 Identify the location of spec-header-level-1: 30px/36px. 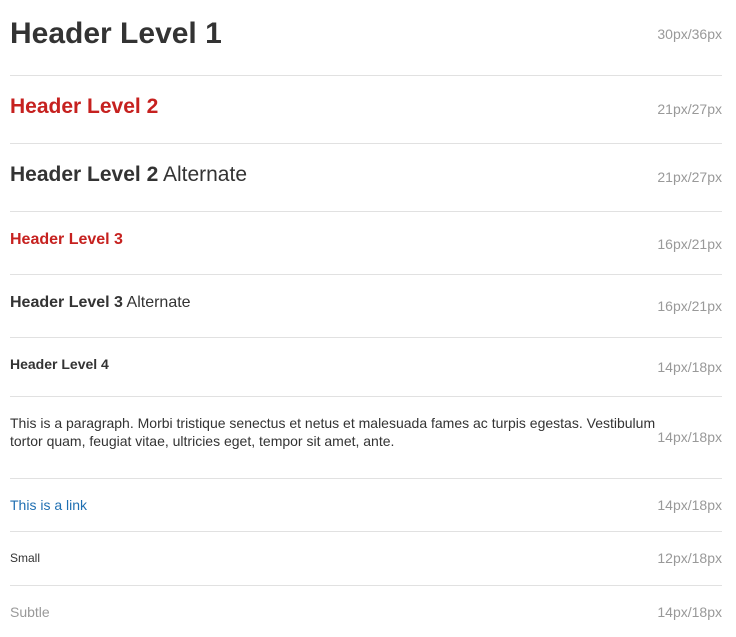
(689, 34).